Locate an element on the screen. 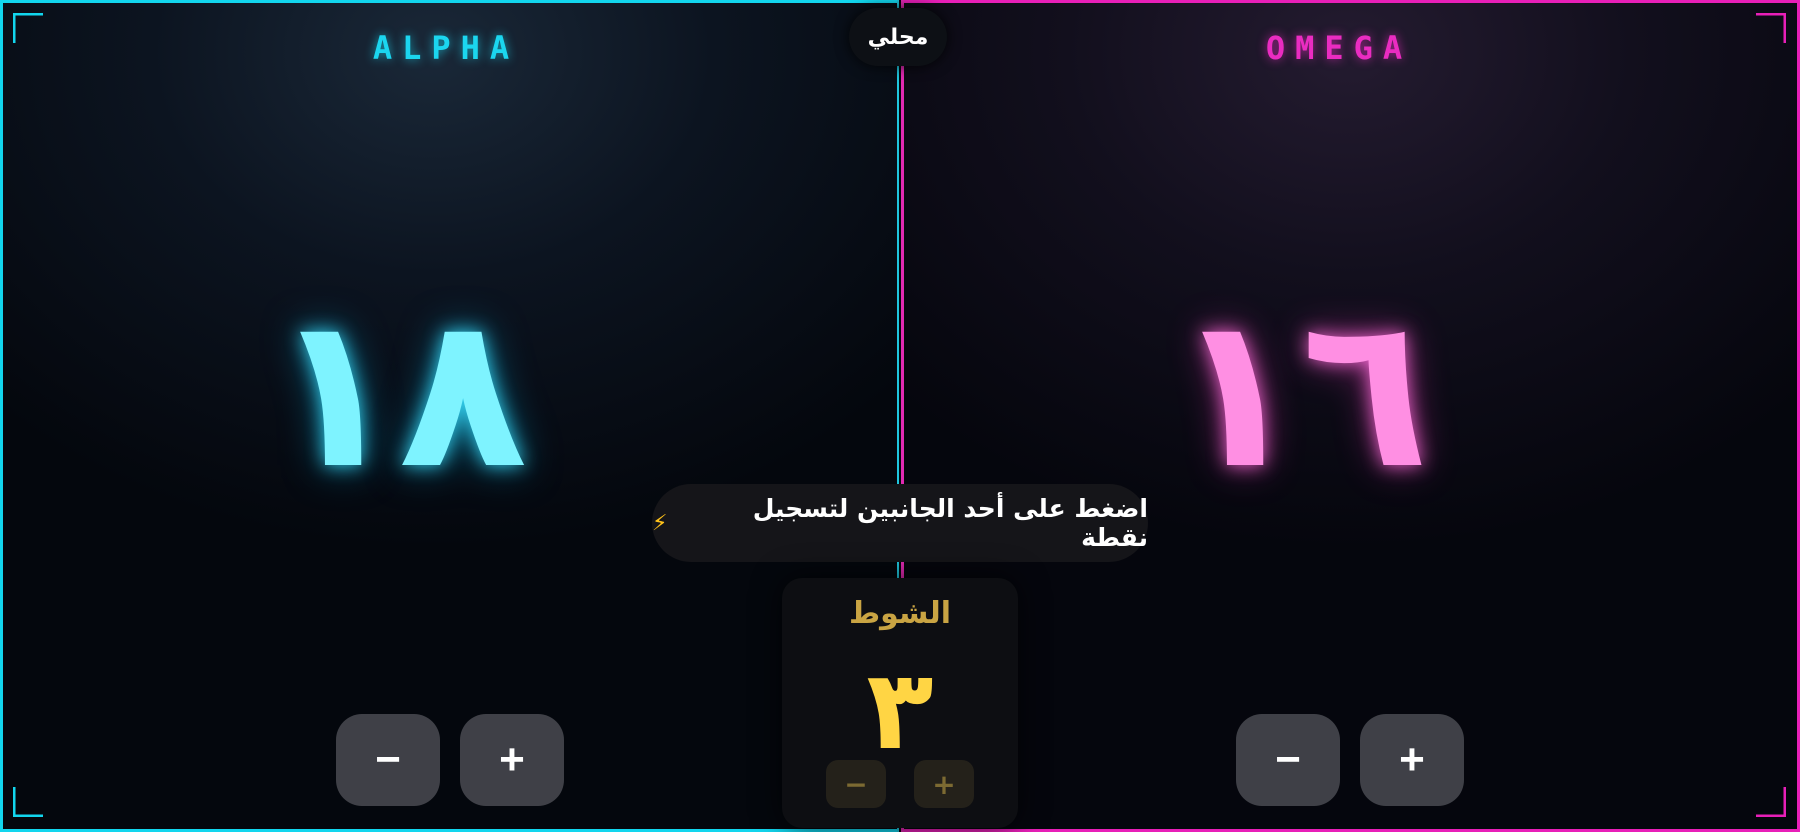 This screenshot has height=832, width=1800. corner-bracket-bottom-right is located at coordinates (1771, 802).